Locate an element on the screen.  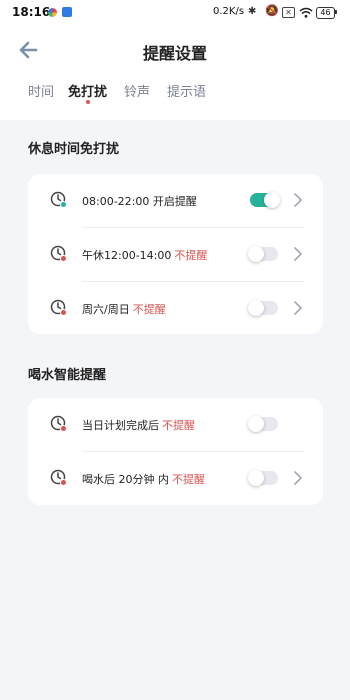
row-label: 喝水后 20分钟 内不提醒 is located at coordinates (143, 479).